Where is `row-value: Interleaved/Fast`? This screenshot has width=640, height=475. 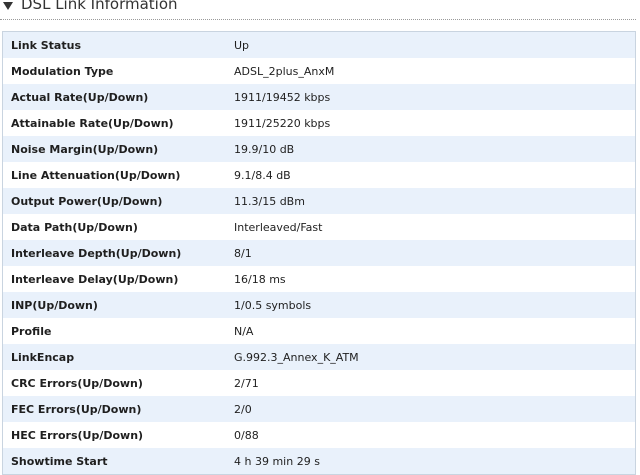
row-value: Interleaved/Fast is located at coordinates (278, 227).